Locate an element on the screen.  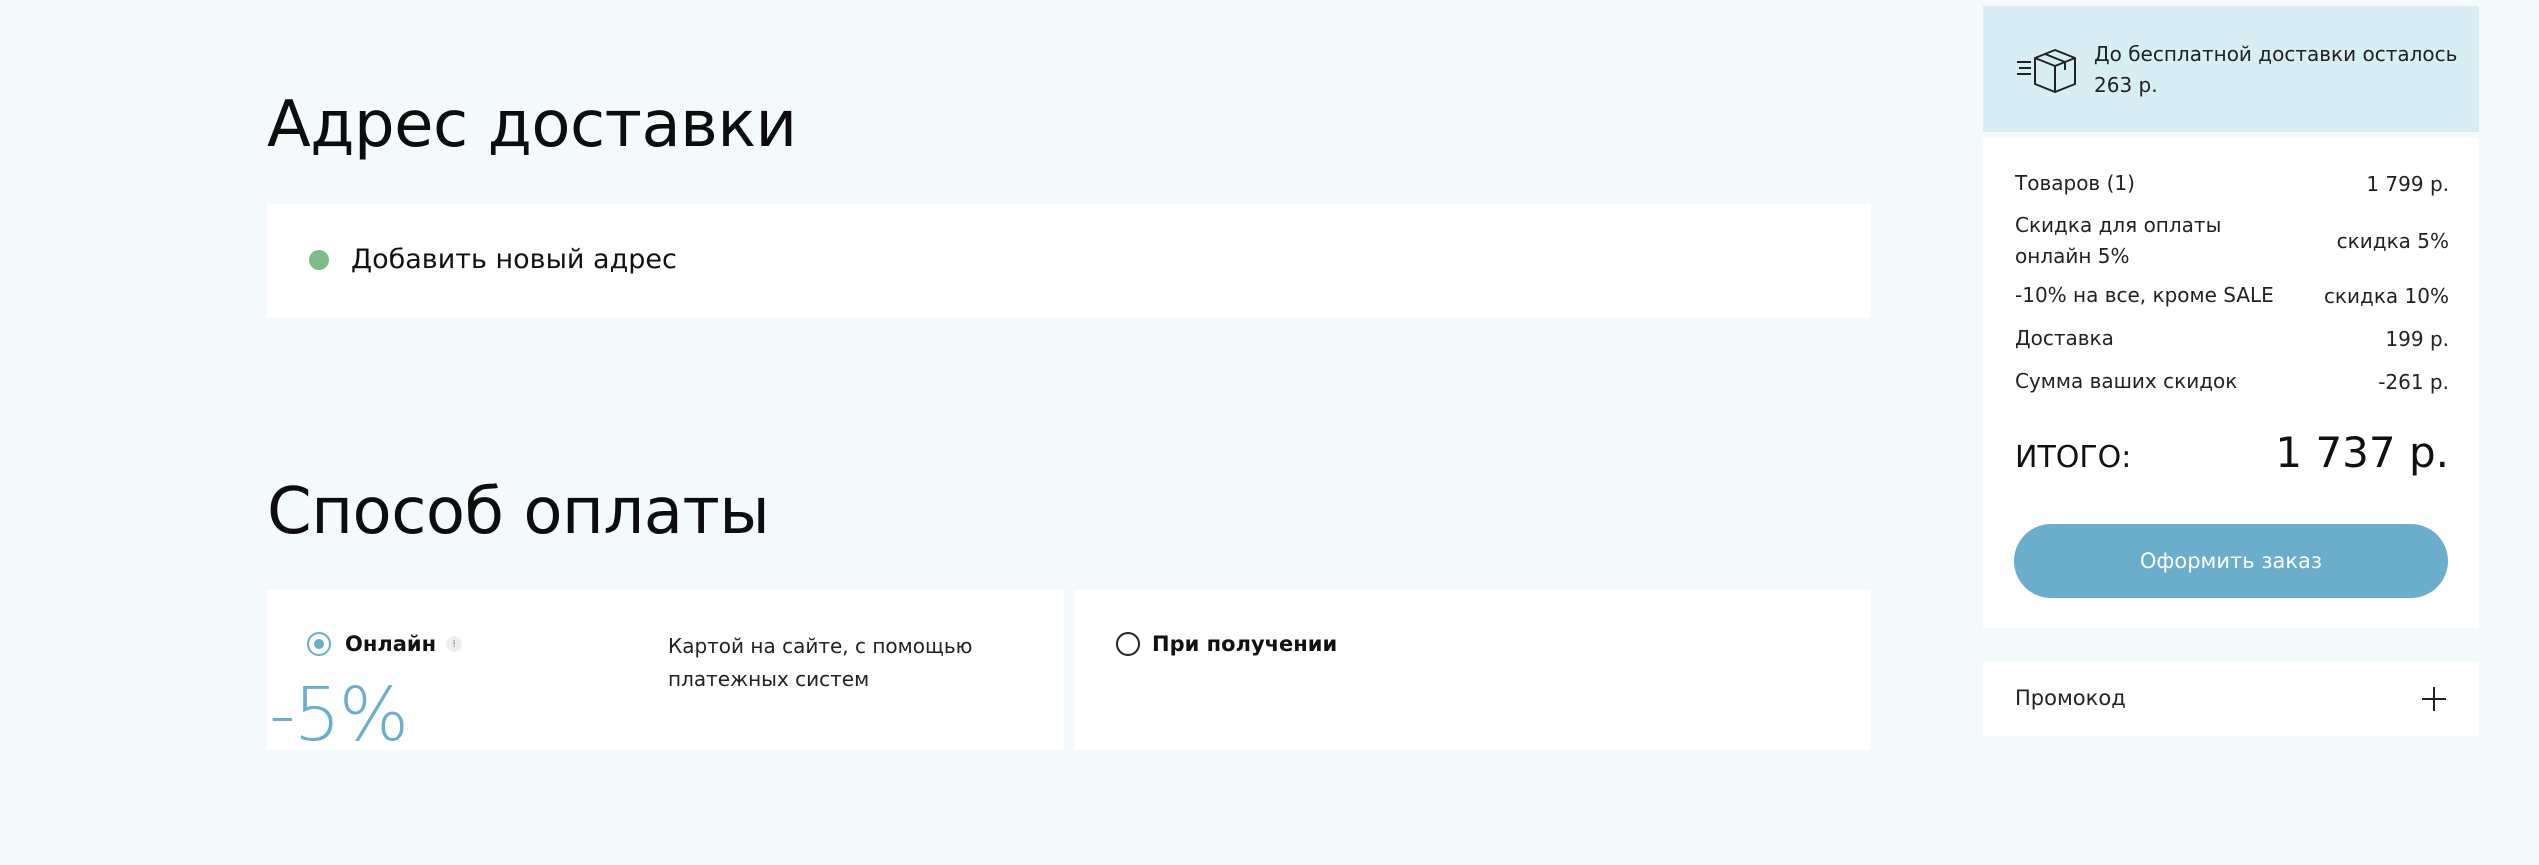
online-radio is located at coordinates (319, 644).